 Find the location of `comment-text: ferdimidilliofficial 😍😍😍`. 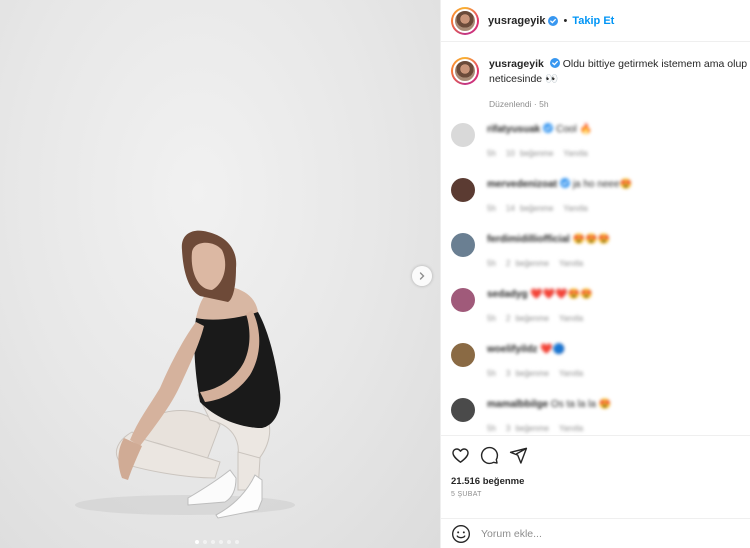

comment-text: ferdimidilliofficial 😍😍😍 is located at coordinates (548, 240).